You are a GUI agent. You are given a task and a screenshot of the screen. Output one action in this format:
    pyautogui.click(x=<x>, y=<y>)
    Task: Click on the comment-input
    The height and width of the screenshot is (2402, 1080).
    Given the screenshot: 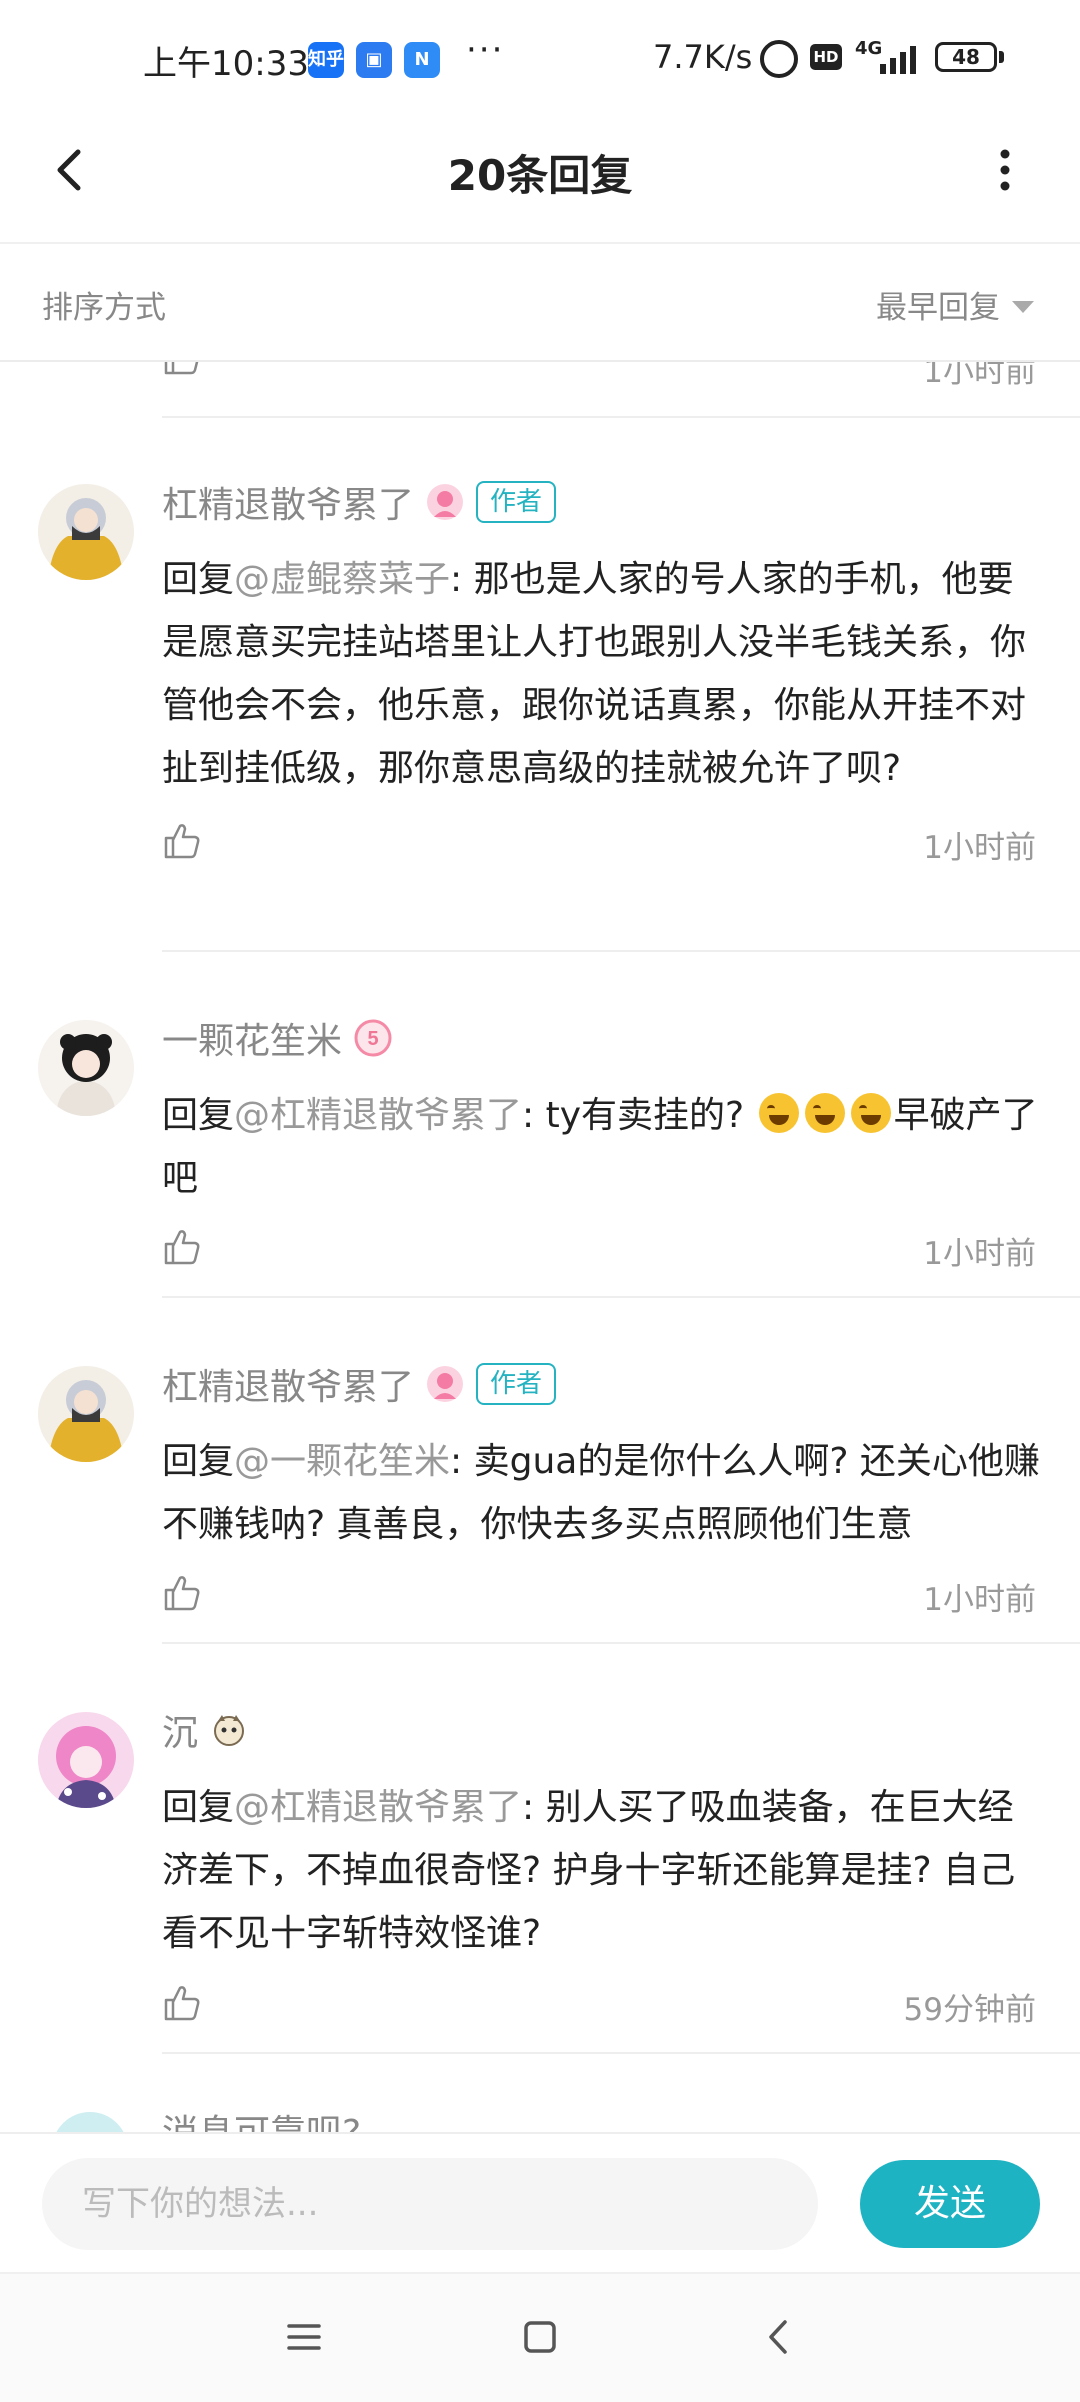 What is the action you would take?
    pyautogui.click(x=430, y=2204)
    